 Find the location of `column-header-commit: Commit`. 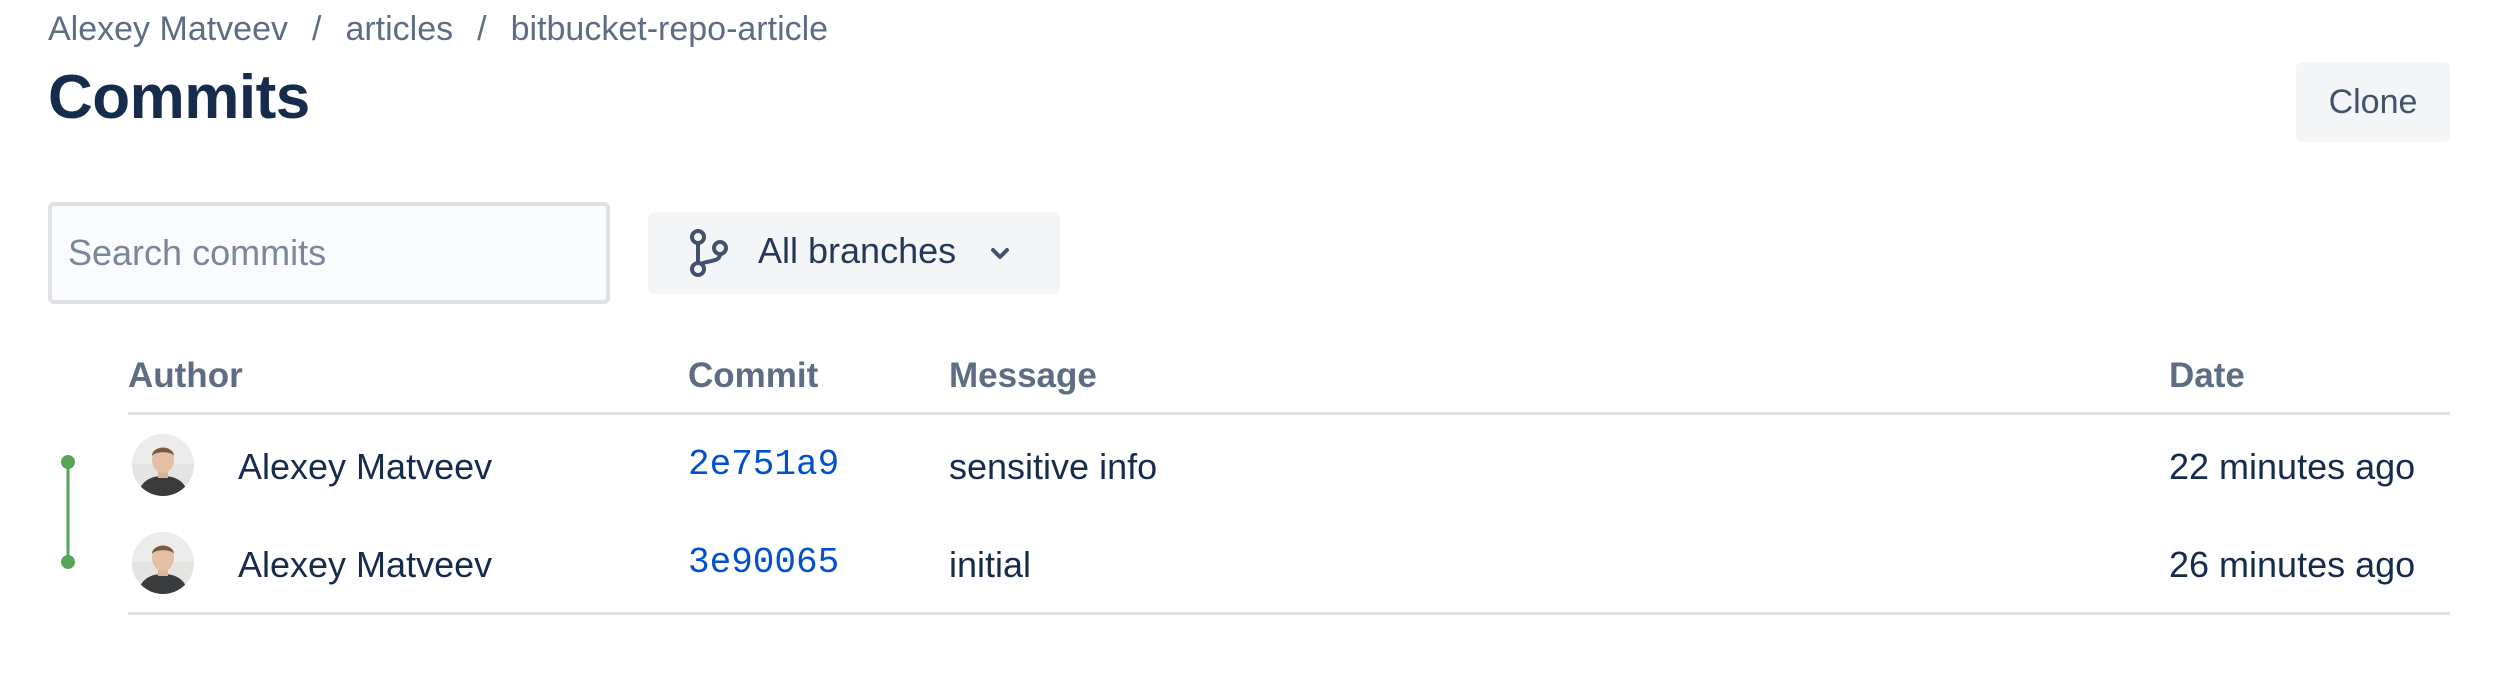

column-header-commit: Commit is located at coordinates (753, 375).